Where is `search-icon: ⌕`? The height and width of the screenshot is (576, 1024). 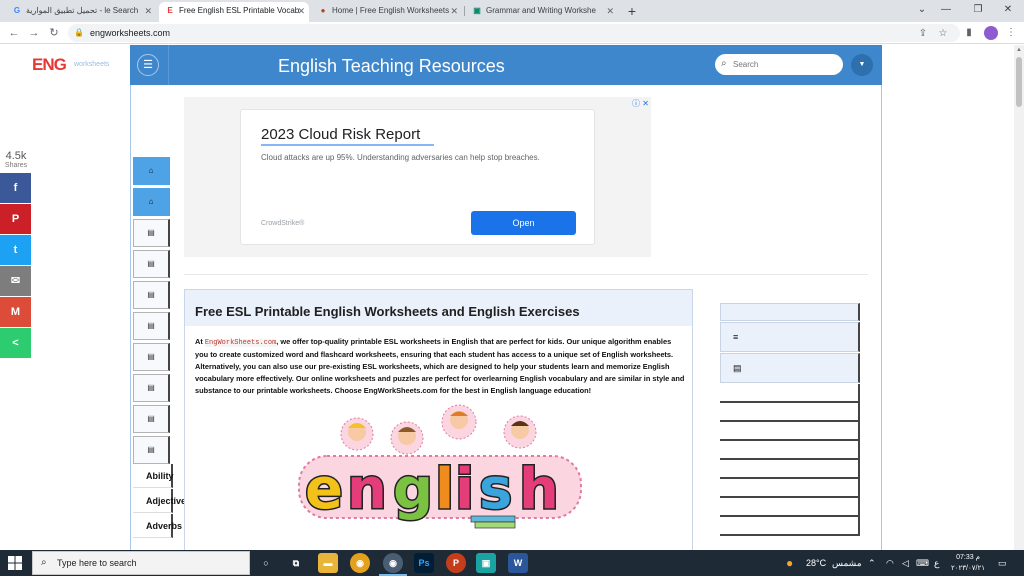
search-icon: ⌕ is located at coordinates (724, 64).